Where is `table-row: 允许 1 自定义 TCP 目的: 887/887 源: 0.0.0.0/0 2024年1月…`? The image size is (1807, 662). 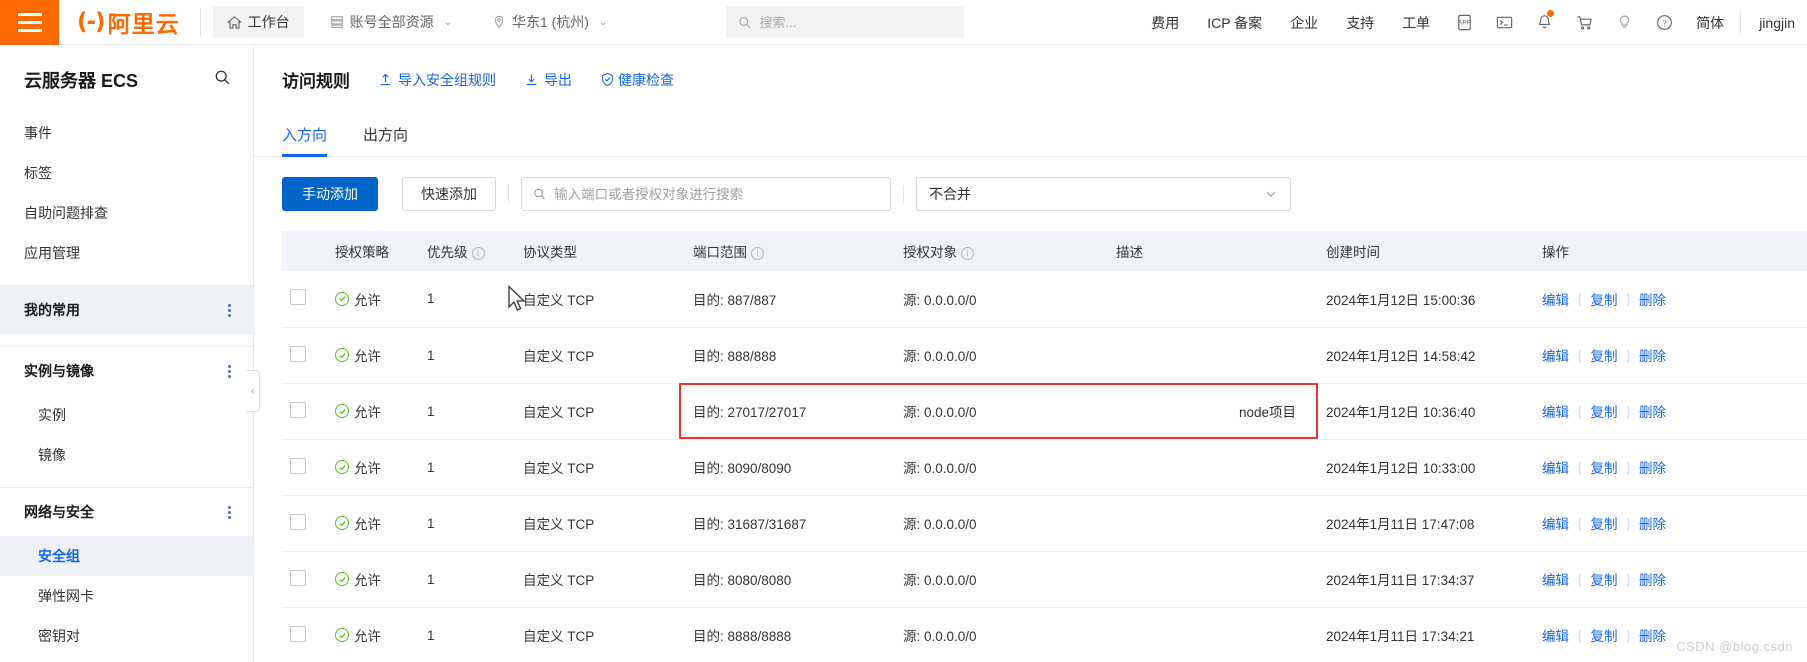 table-row: 允许 1 自定义 TCP 目的: 887/887 源: 0.0.0.0/0 2024年1月… is located at coordinates (1044, 299).